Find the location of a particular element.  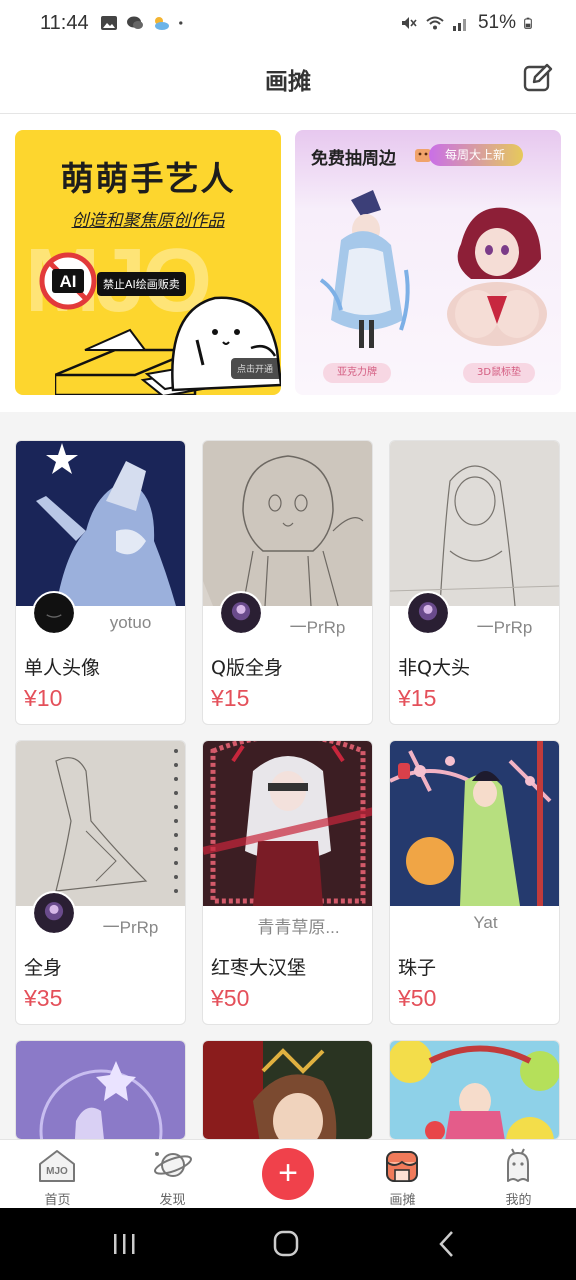

product-card: 一PrRp 非Q大头 ¥15 is located at coordinates (474, 582).